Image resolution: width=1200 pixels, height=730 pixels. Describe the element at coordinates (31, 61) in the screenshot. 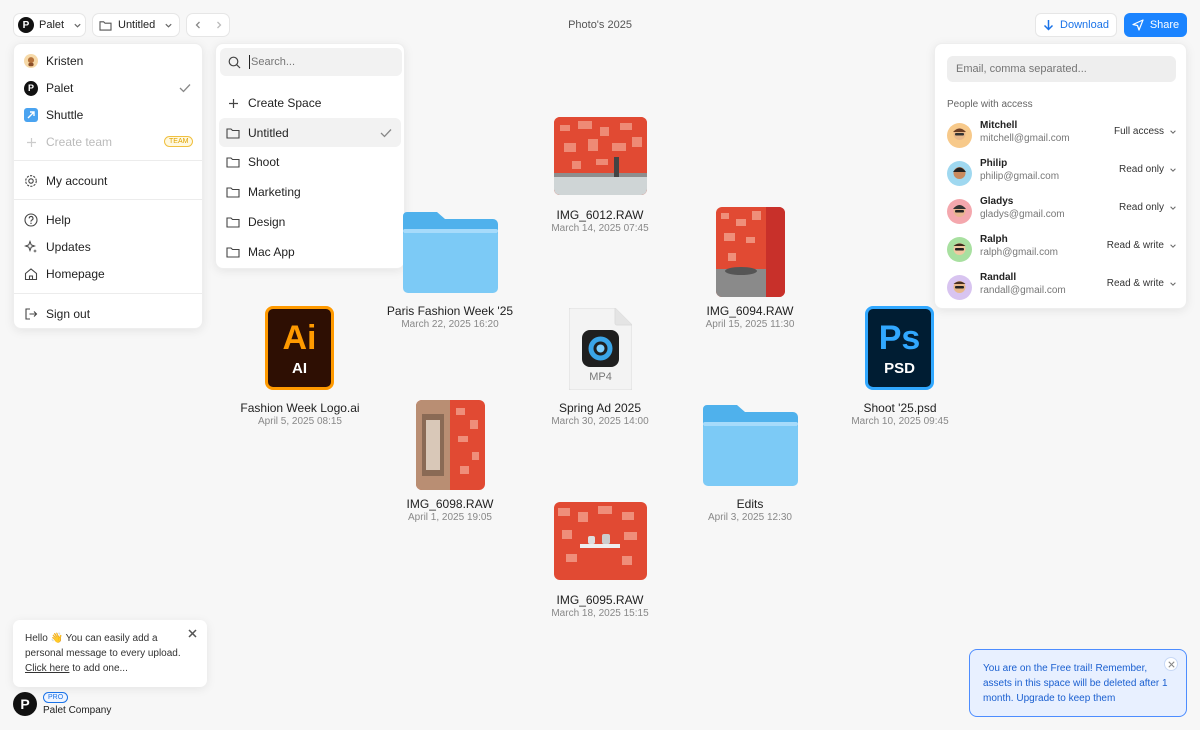

I see `kristen-avatar-icon` at that location.